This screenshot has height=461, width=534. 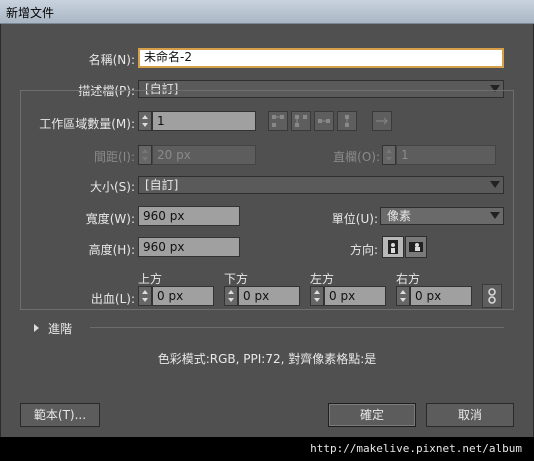 I want to click on advanced-label: 進階, so click(x=60, y=328).